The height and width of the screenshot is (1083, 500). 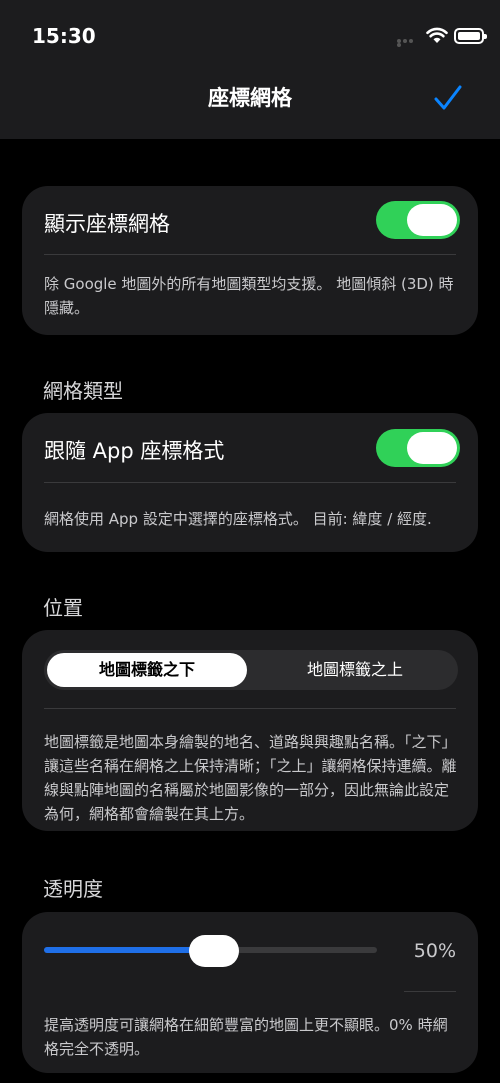 I want to click on segment-below-labels: 地圖標籤之下, so click(x=147, y=670).